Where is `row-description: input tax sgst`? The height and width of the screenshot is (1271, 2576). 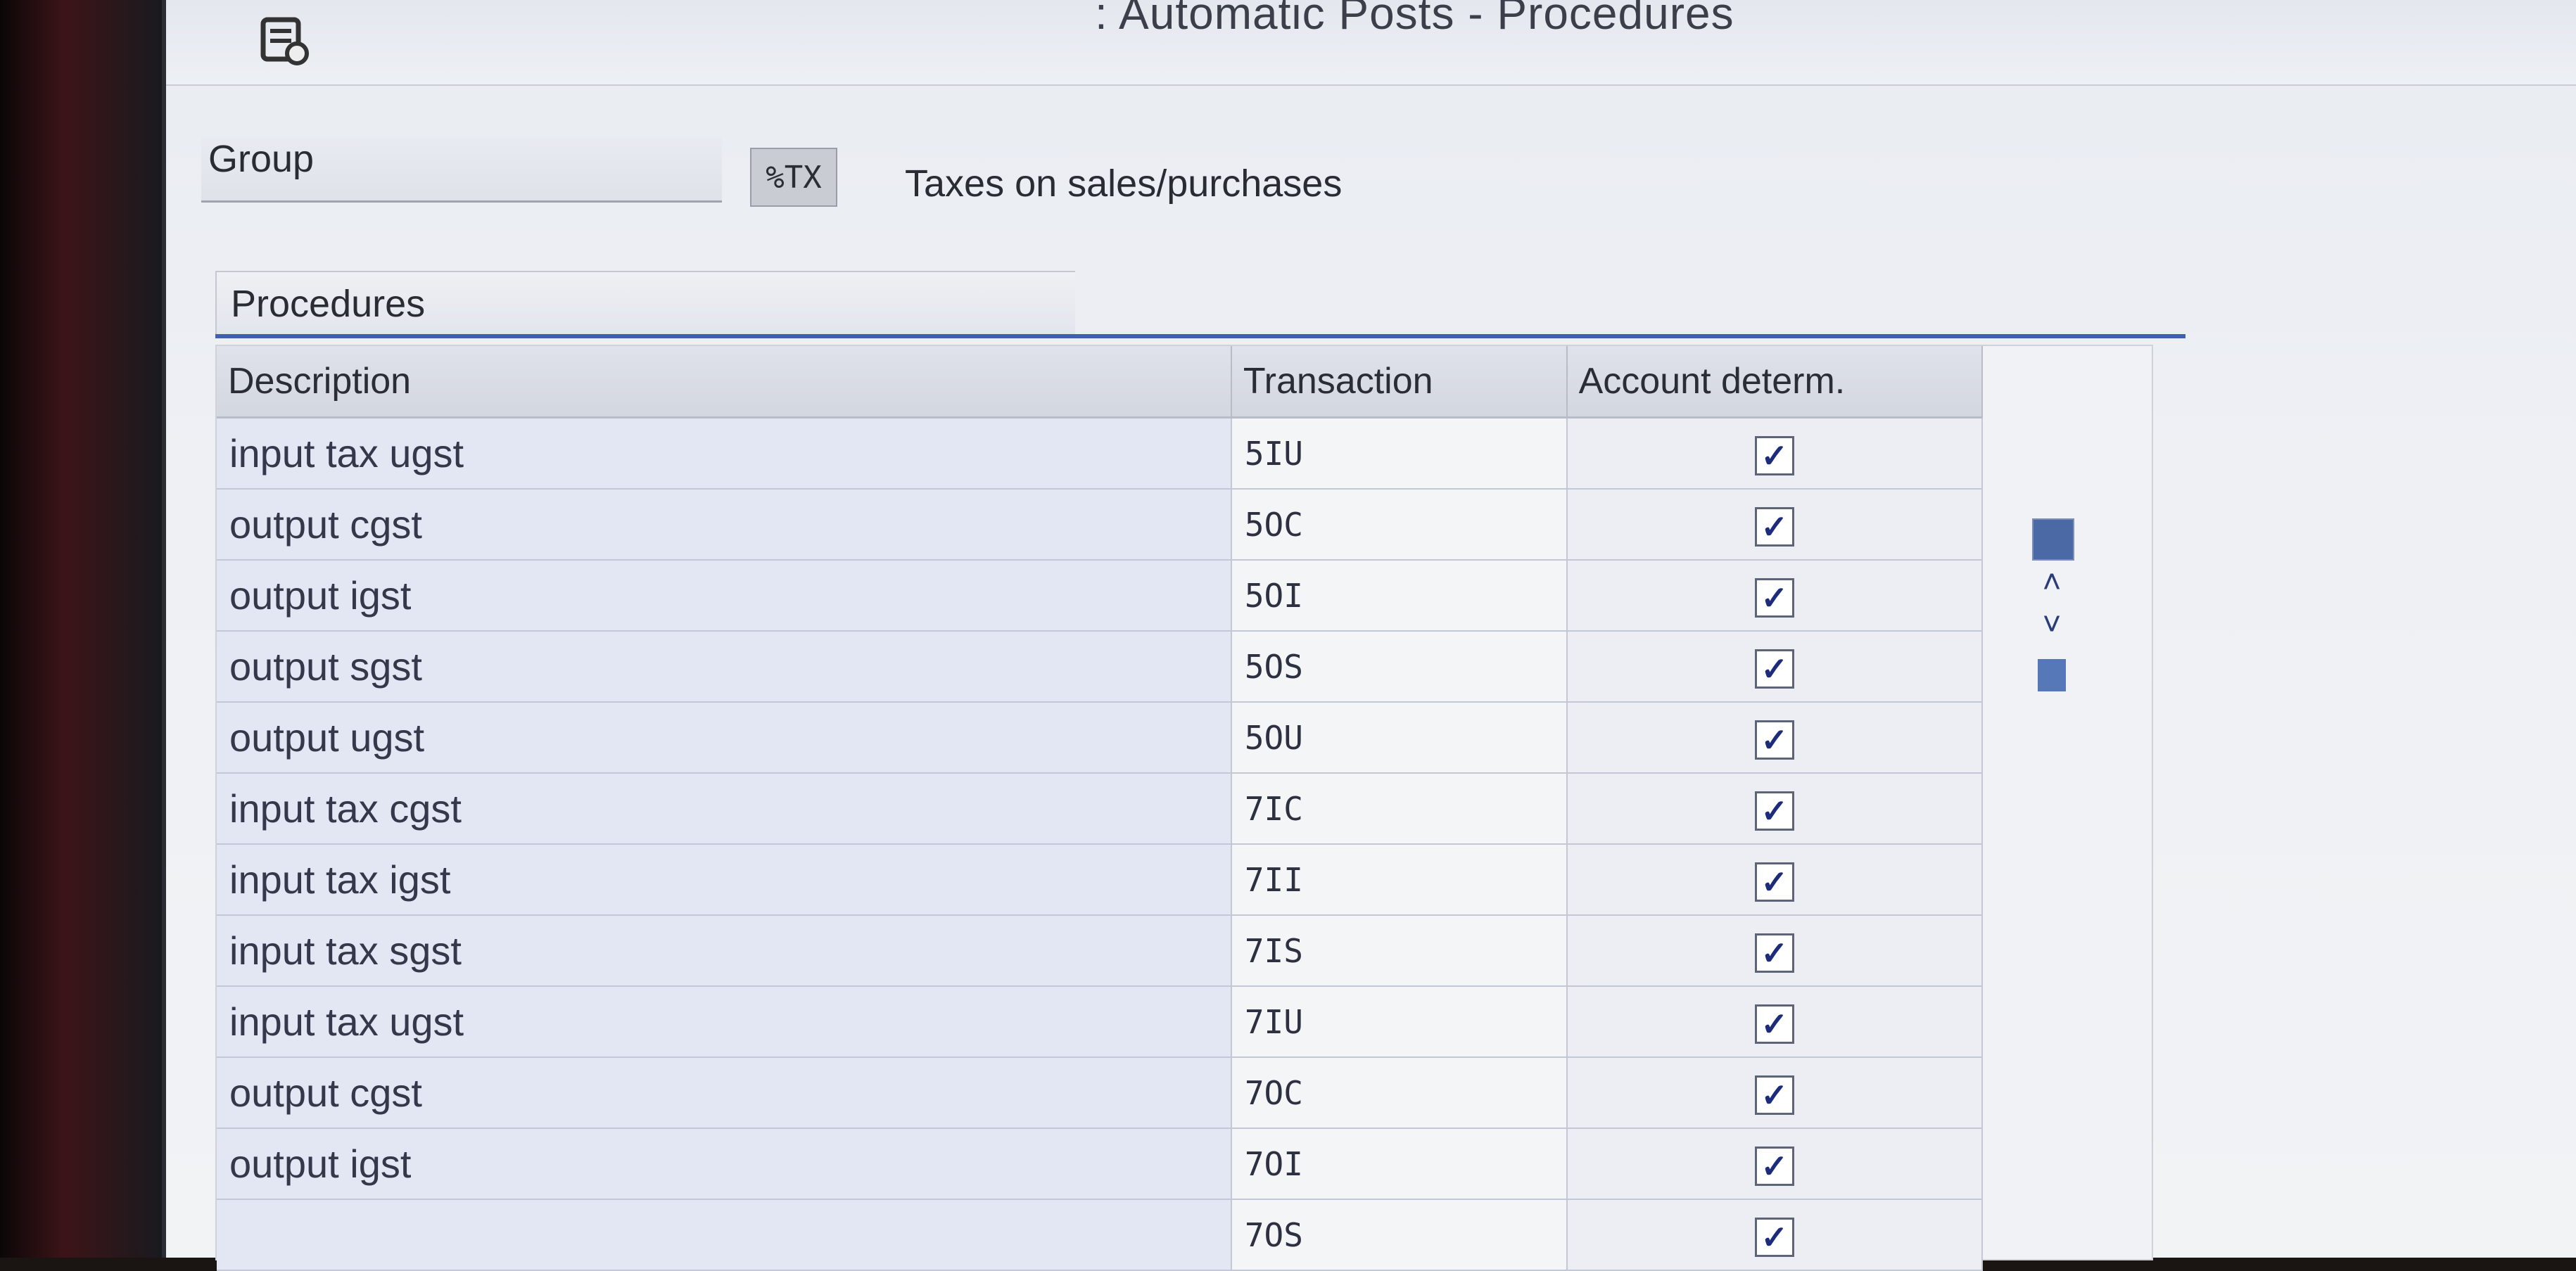 row-description: input tax sgst is located at coordinates (724, 951).